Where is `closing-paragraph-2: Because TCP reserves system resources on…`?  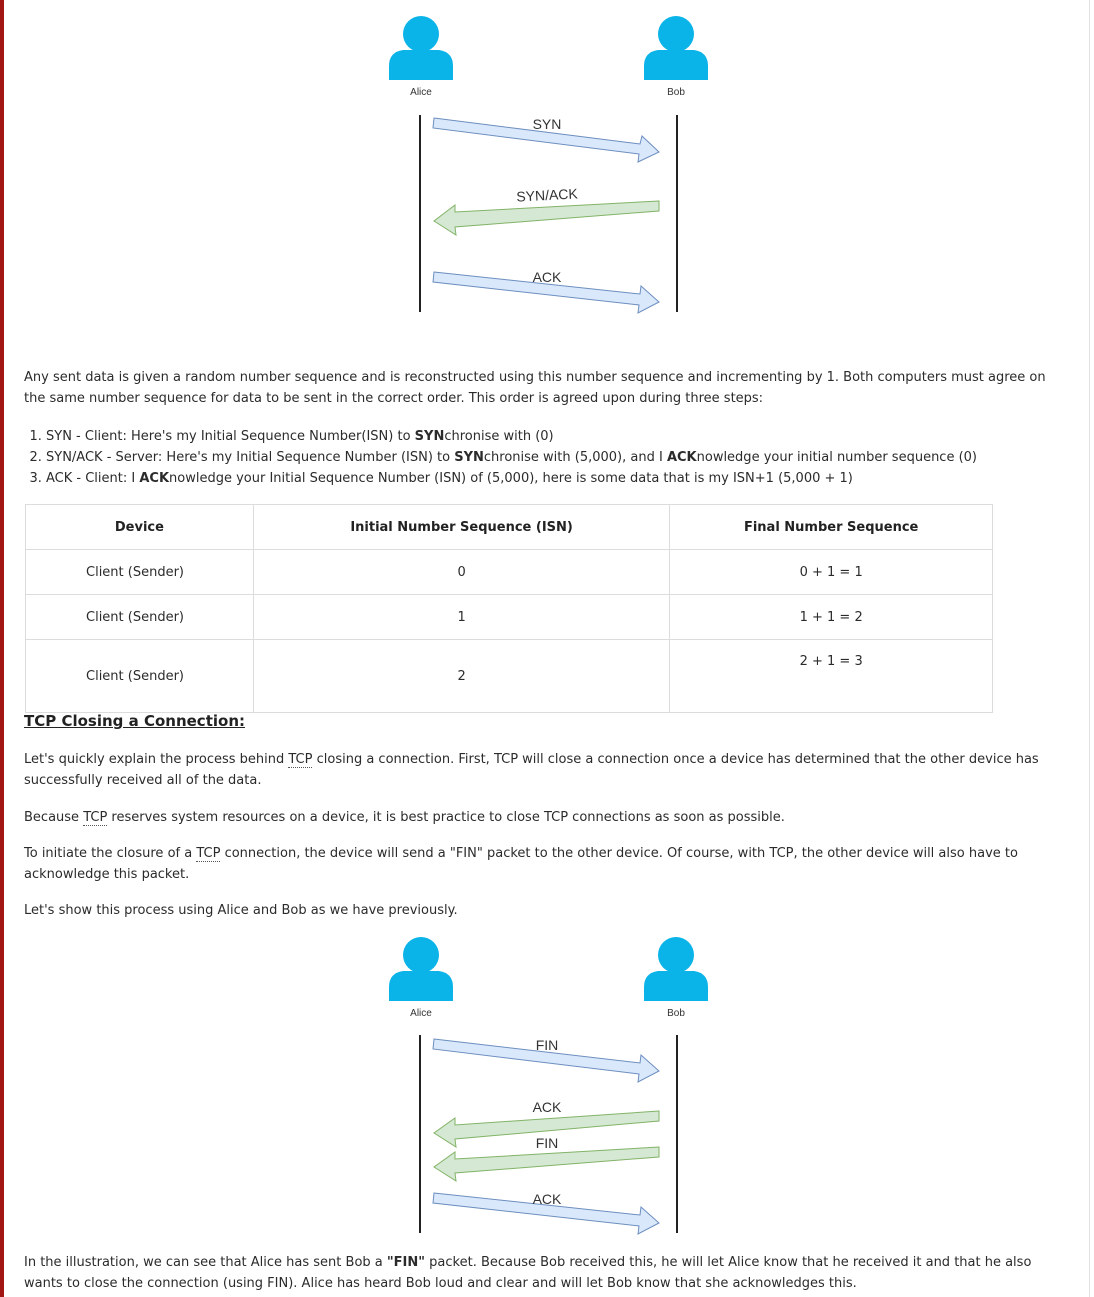
closing-paragraph-2: Because TCP reserves system resources on… is located at coordinates (404, 818).